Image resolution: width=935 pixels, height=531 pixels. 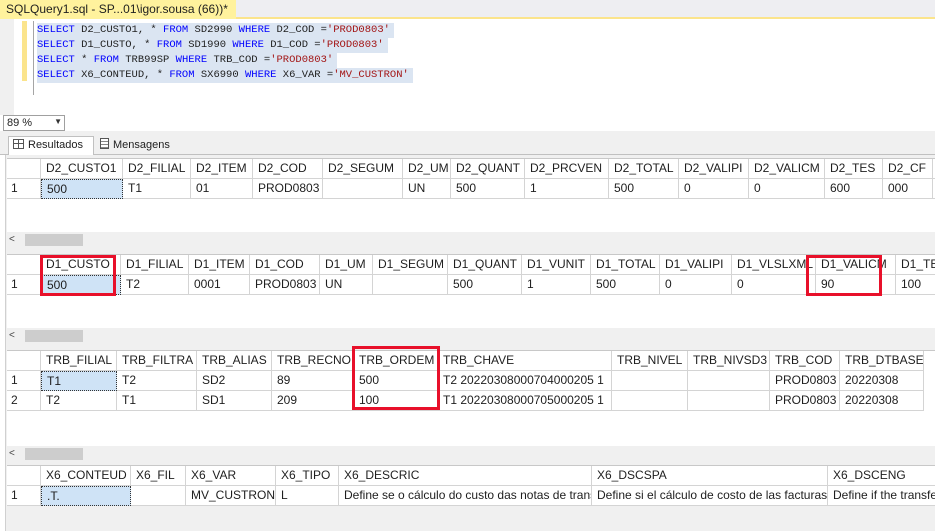 I want to click on column-header: TRB_ALIAS, so click(x=234, y=361).